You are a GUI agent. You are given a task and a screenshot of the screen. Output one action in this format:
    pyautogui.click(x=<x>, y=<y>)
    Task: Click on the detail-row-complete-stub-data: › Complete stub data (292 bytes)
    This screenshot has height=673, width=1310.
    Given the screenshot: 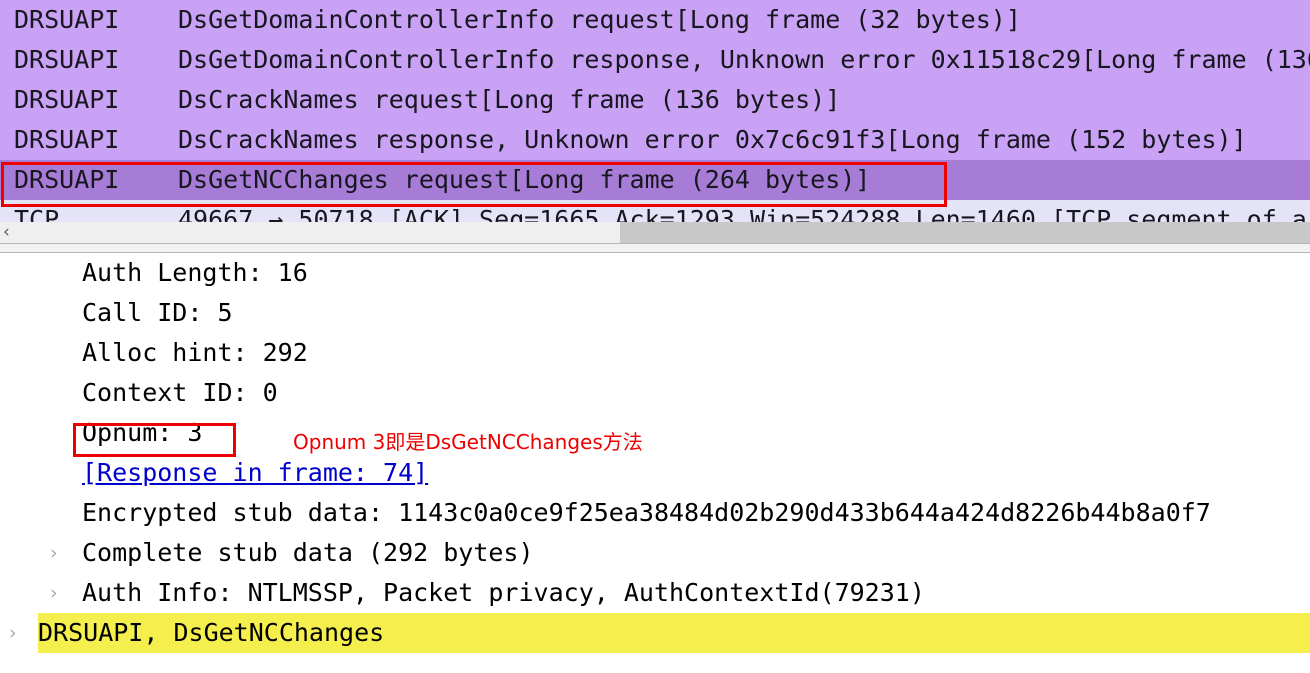 What is the action you would take?
    pyautogui.click(x=655, y=553)
    